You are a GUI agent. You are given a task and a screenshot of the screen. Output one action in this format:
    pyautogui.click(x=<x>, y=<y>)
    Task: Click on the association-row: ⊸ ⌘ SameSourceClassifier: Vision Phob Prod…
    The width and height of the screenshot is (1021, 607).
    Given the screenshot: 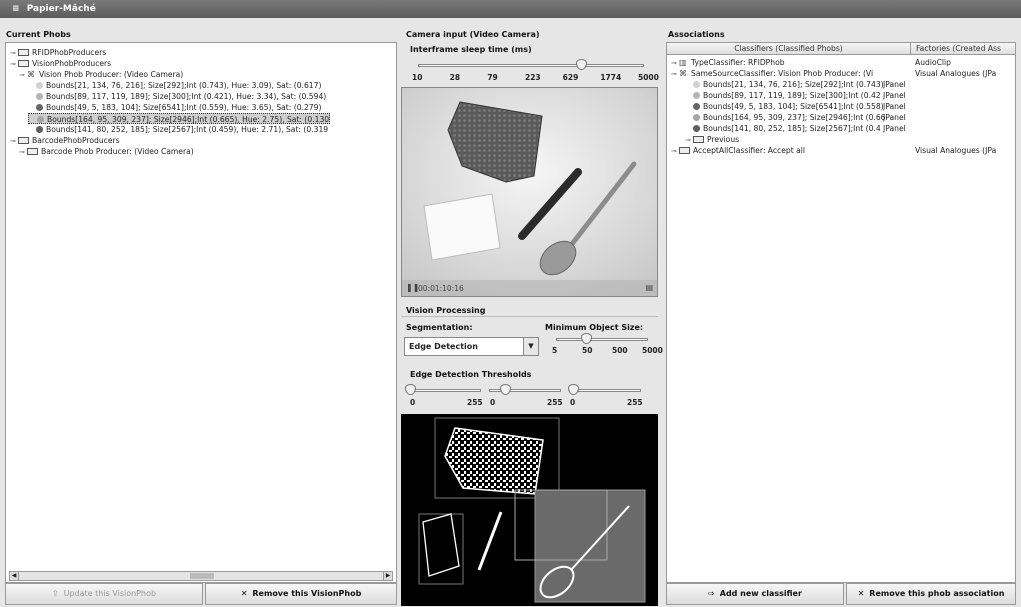 What is the action you would take?
    pyautogui.click(x=841, y=73)
    